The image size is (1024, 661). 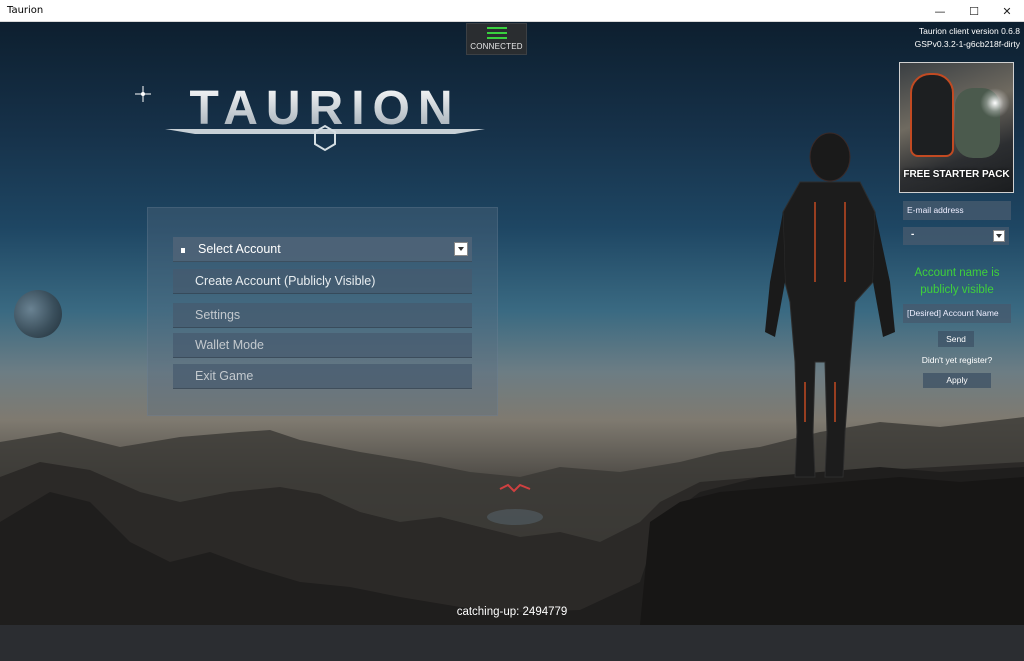 I want to click on title-bar: Taurion — ☐ ✕, so click(x=512, y=11).